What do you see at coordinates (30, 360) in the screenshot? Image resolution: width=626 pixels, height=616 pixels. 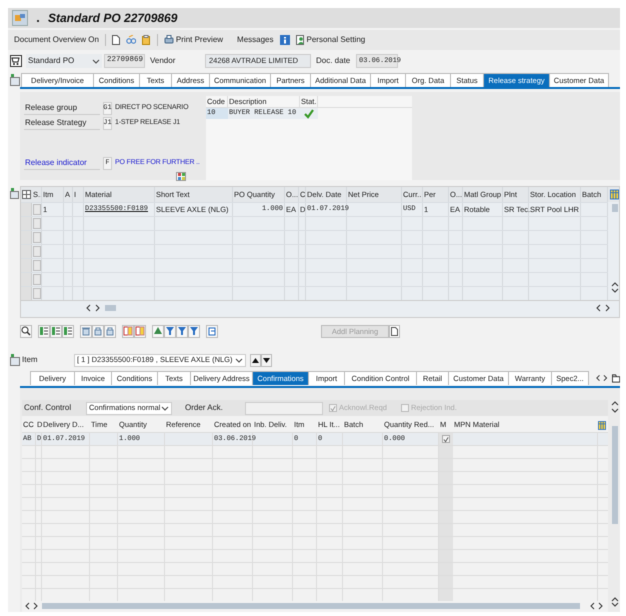 I see `item-label: Item` at bounding box center [30, 360].